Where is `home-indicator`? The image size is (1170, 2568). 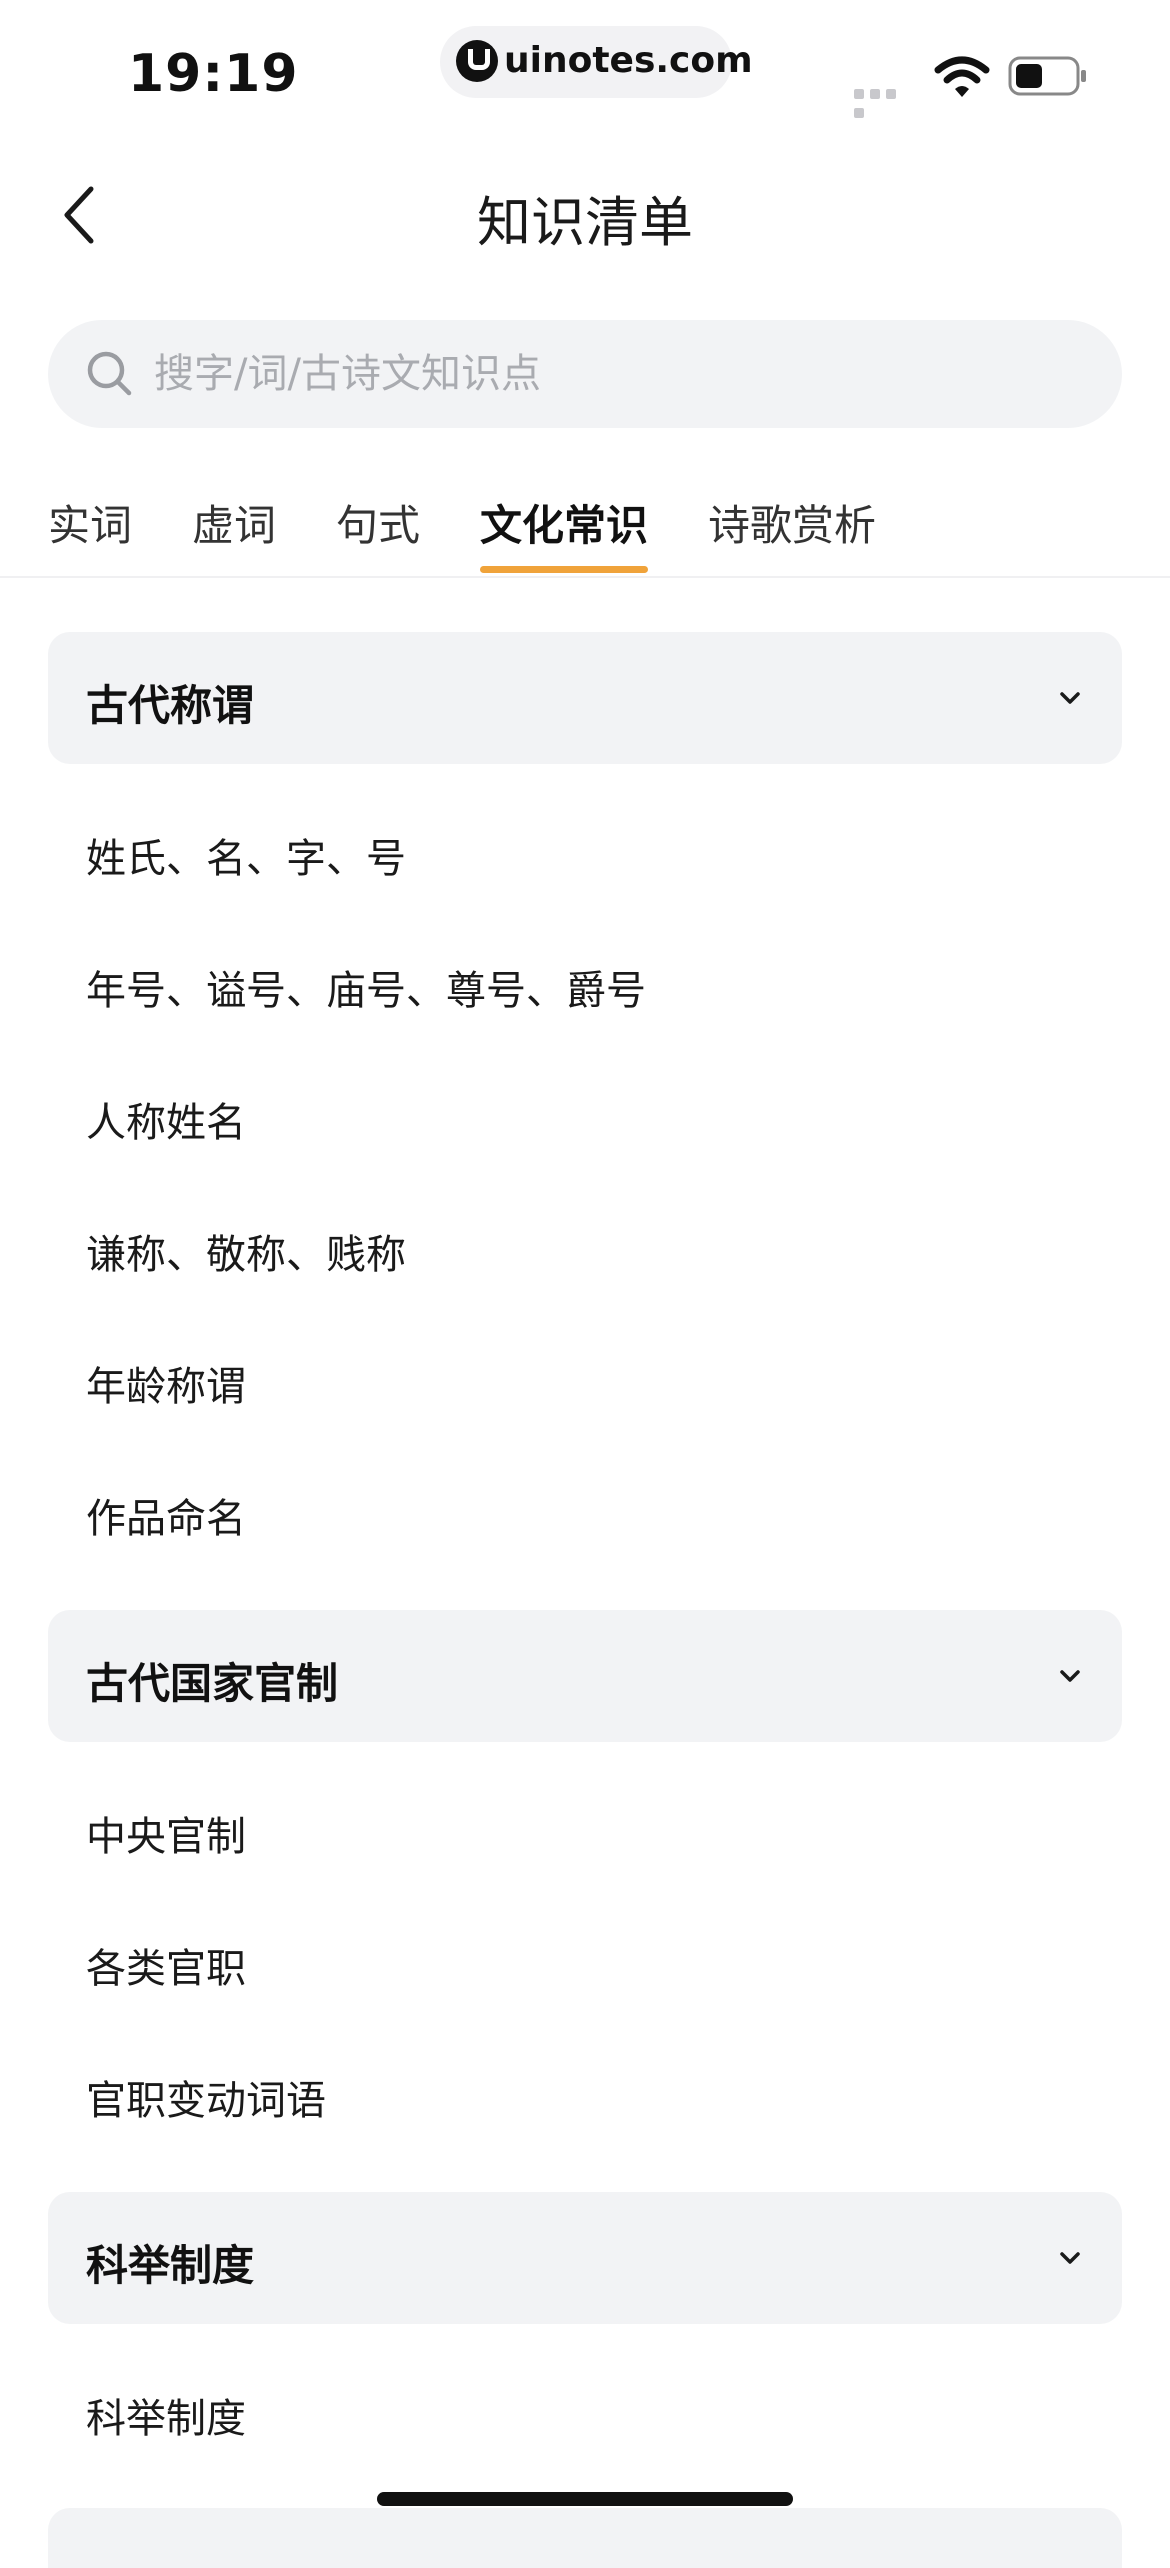
home-indicator is located at coordinates (585, 2499).